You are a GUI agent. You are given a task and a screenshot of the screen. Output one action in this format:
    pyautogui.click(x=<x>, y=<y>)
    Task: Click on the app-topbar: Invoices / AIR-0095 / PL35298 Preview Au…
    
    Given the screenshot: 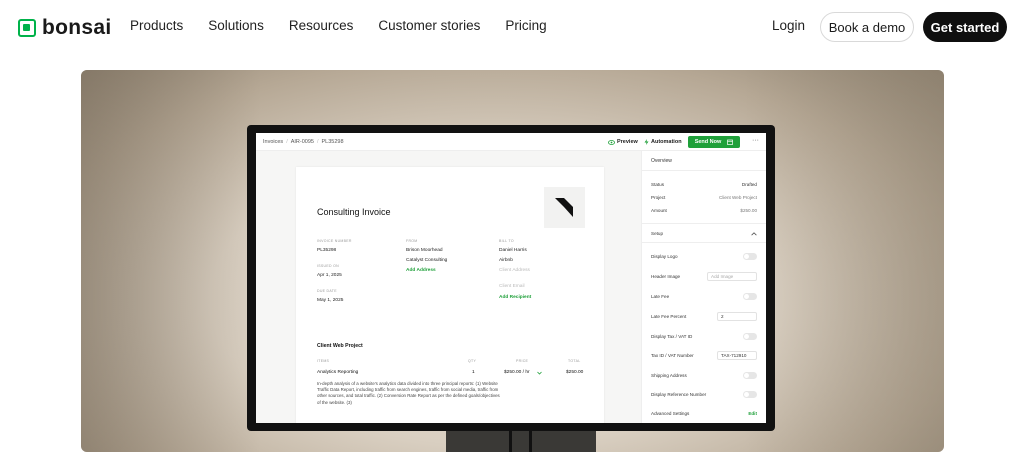 What is the action you would take?
    pyautogui.click(x=511, y=142)
    